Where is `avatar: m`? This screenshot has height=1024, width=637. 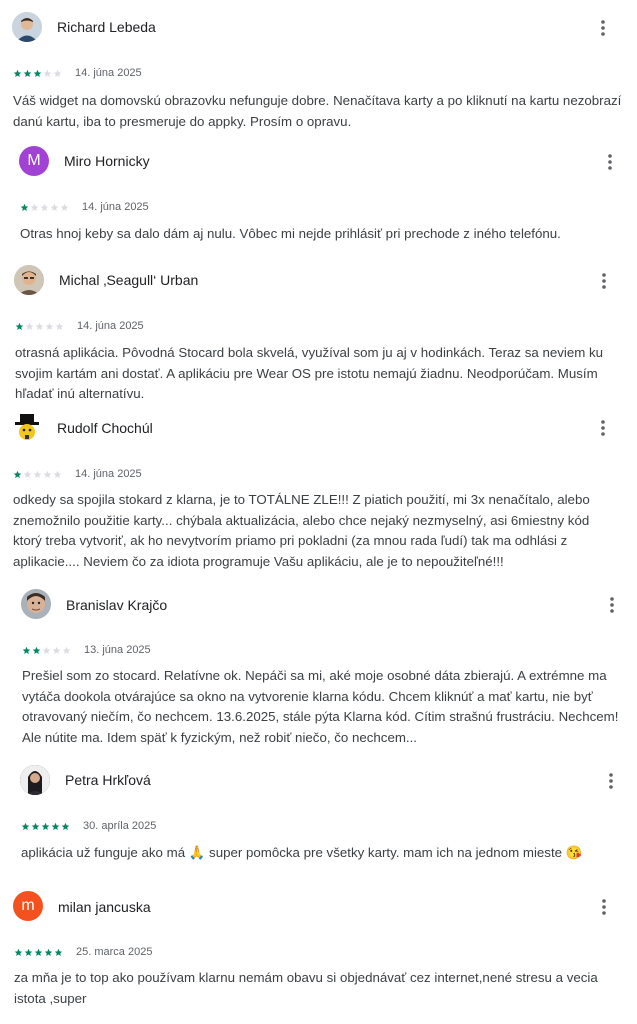
avatar: m is located at coordinates (28, 906).